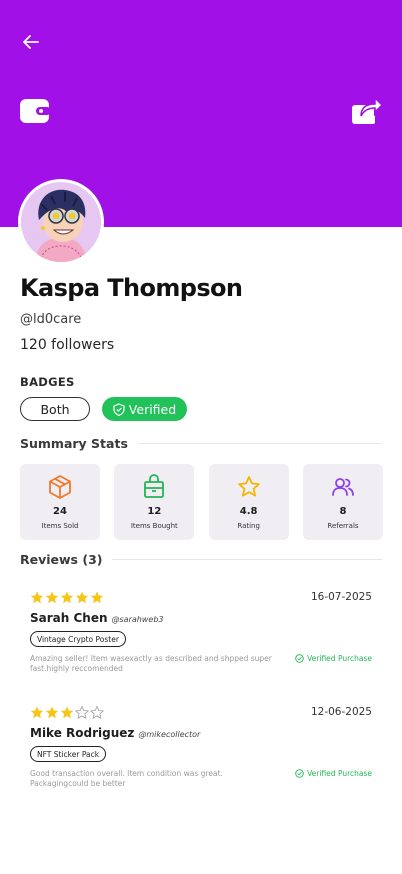 This screenshot has width=402, height=874. Describe the element at coordinates (47, 382) in the screenshot. I see `badges-label: BADGES` at that location.